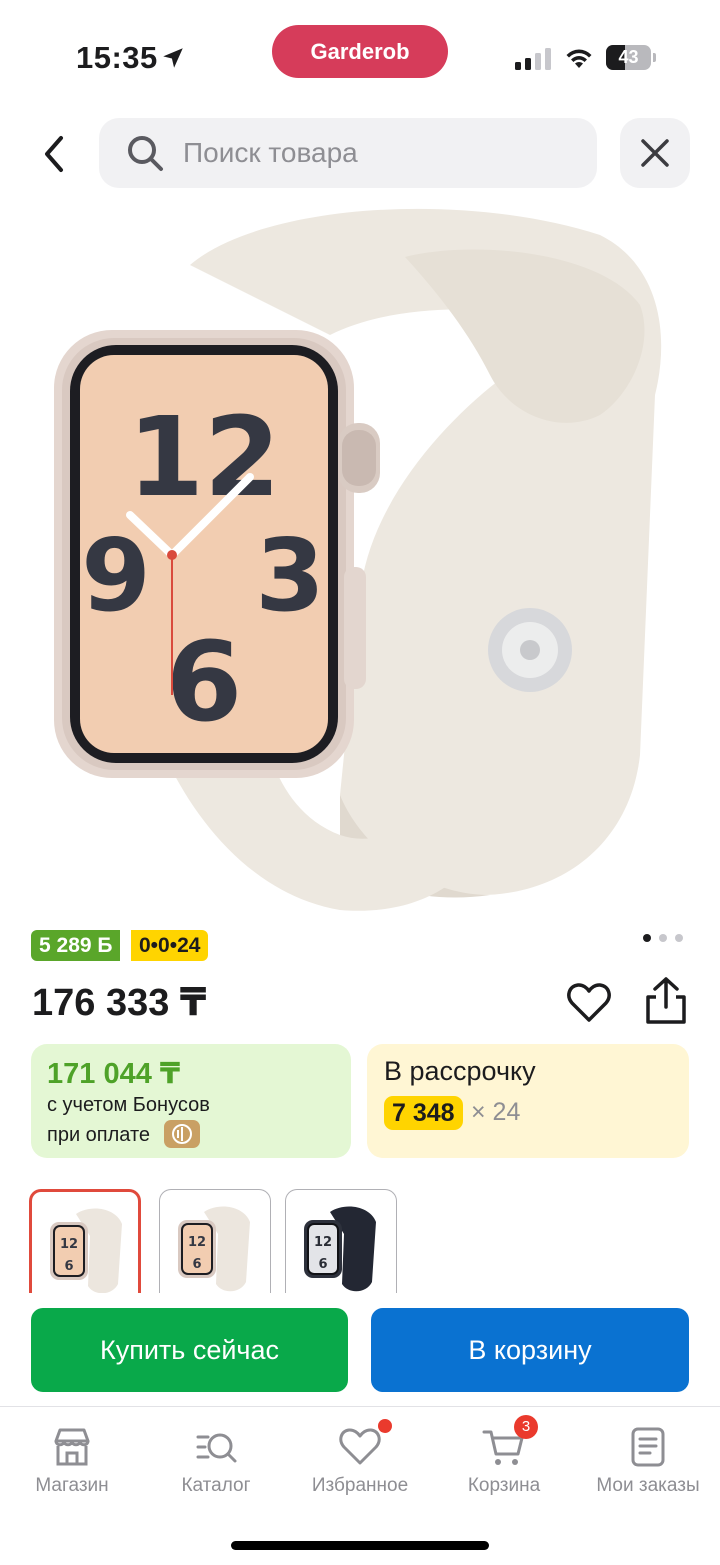 This screenshot has height=1565, width=720. I want to click on cellular-signal-icon, so click(533, 59).